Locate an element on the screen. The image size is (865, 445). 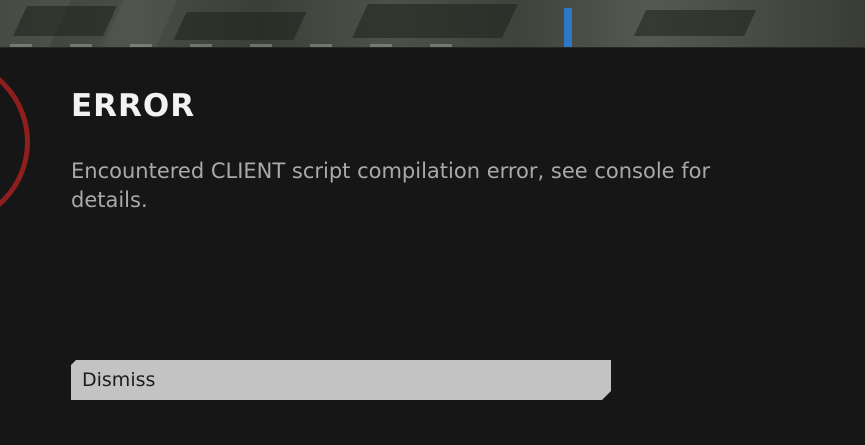
dismiss-button: Dismiss is located at coordinates (341, 380).